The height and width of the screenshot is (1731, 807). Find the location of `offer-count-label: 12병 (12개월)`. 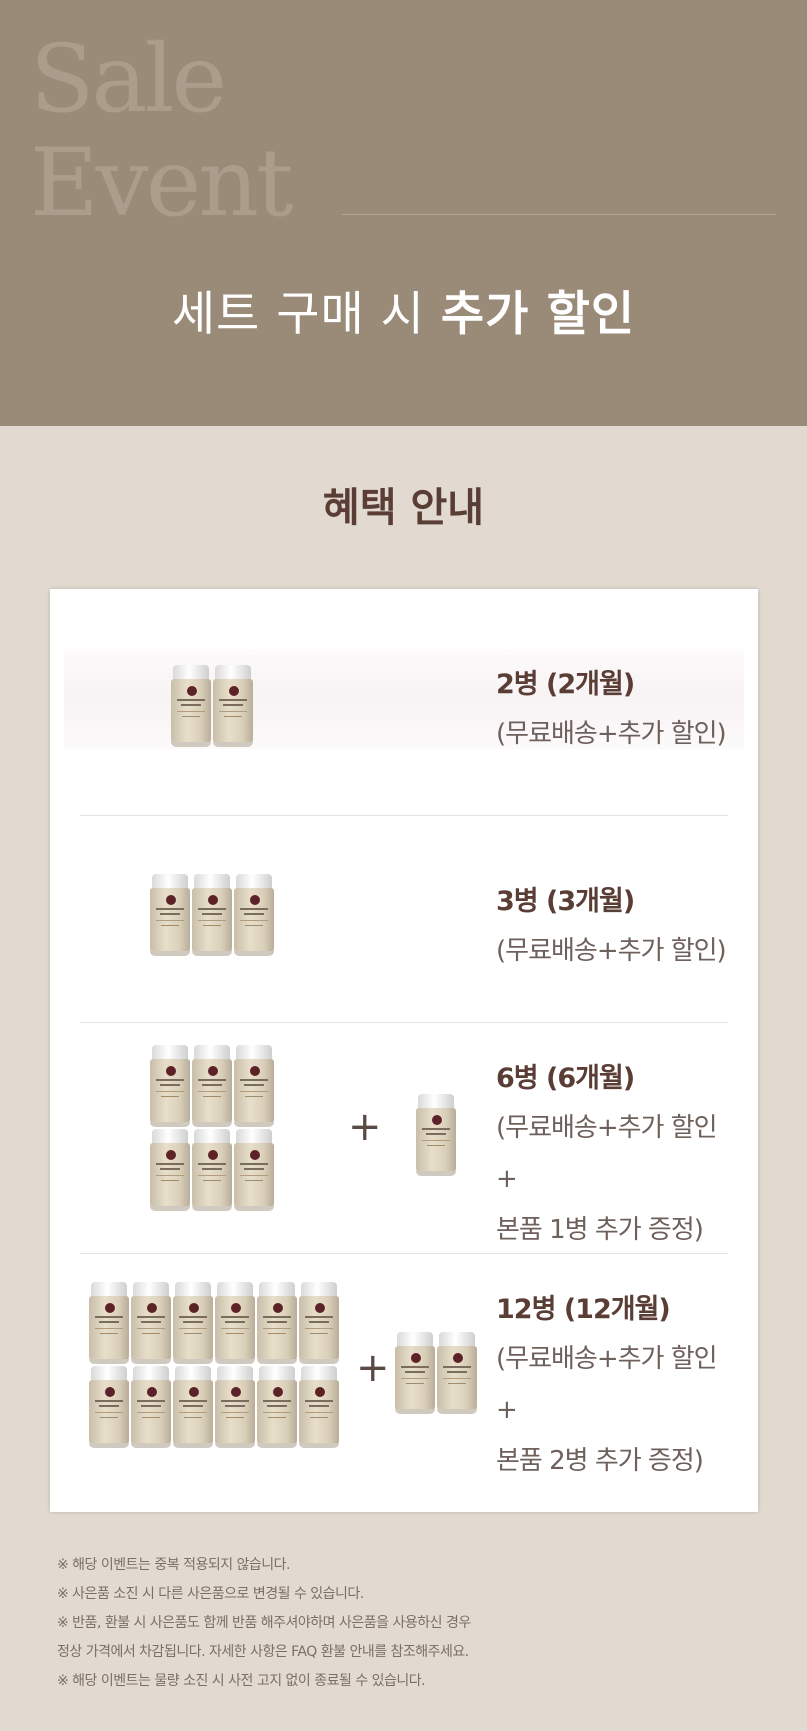

offer-count-label: 12병 (12개월) is located at coordinates (583, 1309).